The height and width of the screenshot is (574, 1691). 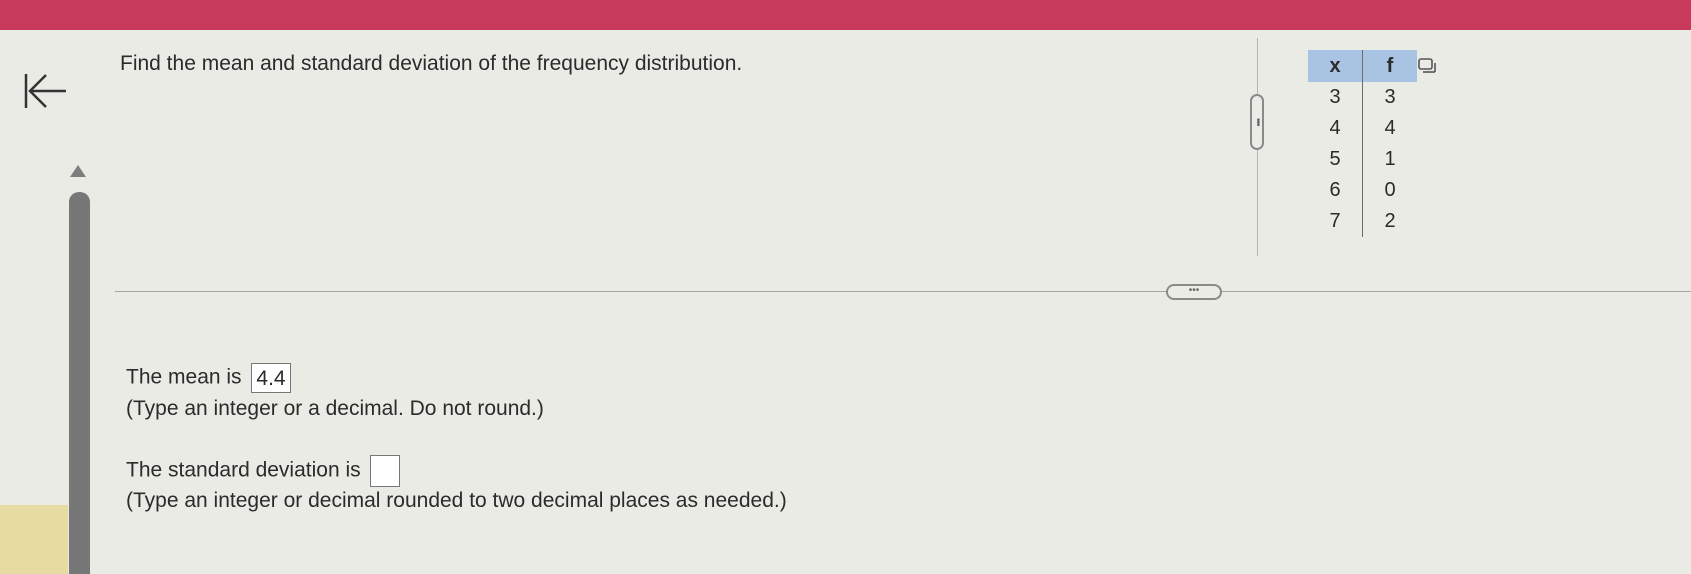 What do you see at coordinates (1390, 128) in the screenshot?
I see `cell-f: 4` at bounding box center [1390, 128].